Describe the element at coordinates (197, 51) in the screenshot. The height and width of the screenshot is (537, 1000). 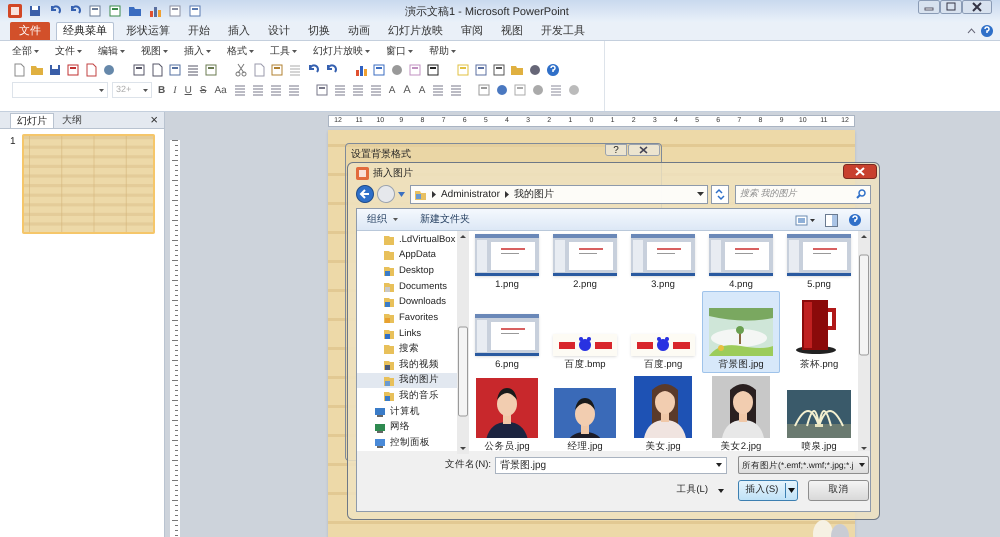
I see `menu-item: 插入` at that location.